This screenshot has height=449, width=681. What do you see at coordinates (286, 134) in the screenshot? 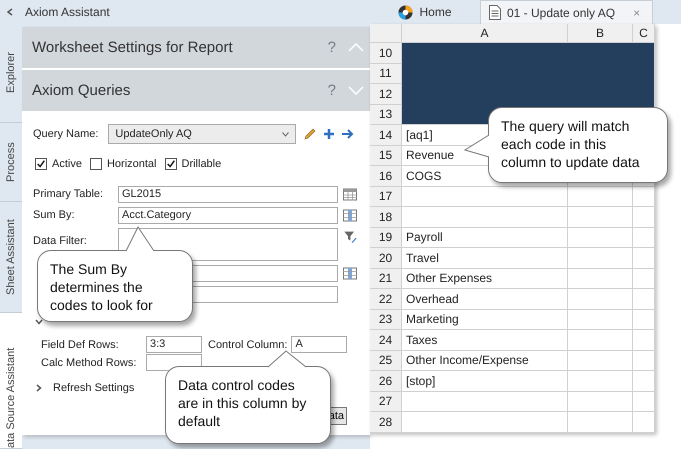
I see `caret-icon` at bounding box center [286, 134].